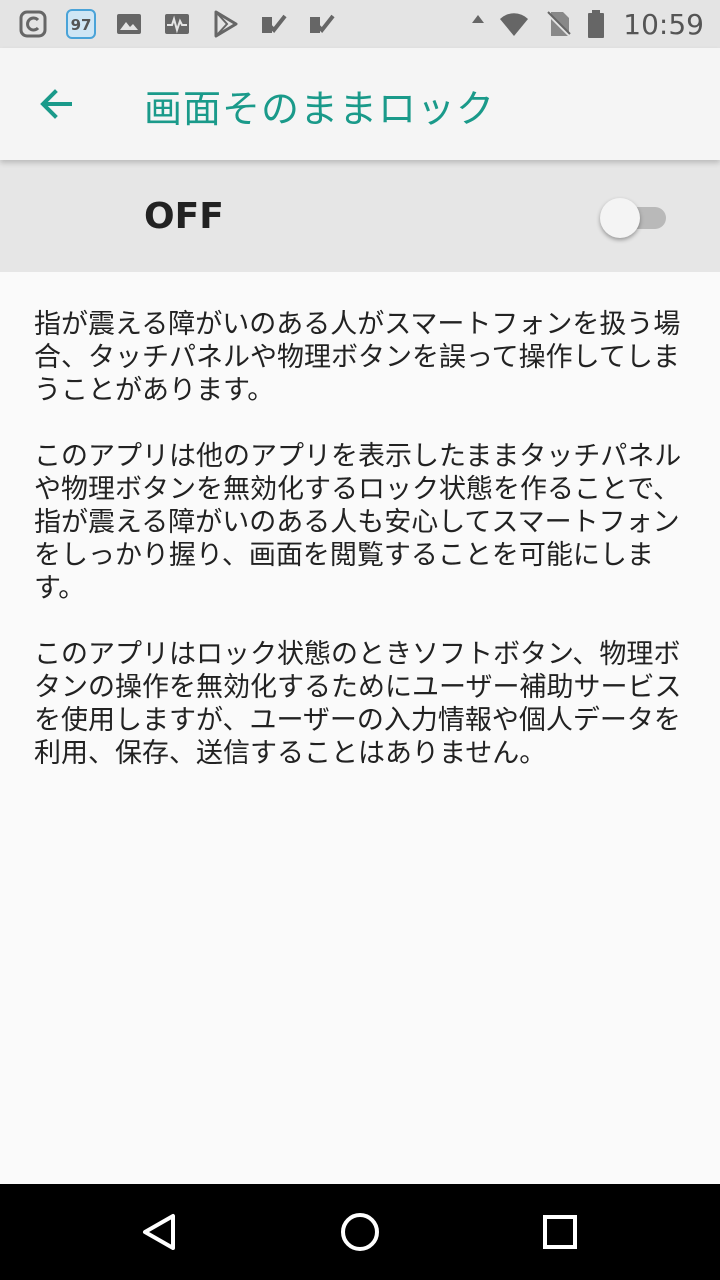 The height and width of the screenshot is (1280, 720). I want to click on clock: 10:59, so click(663, 24).